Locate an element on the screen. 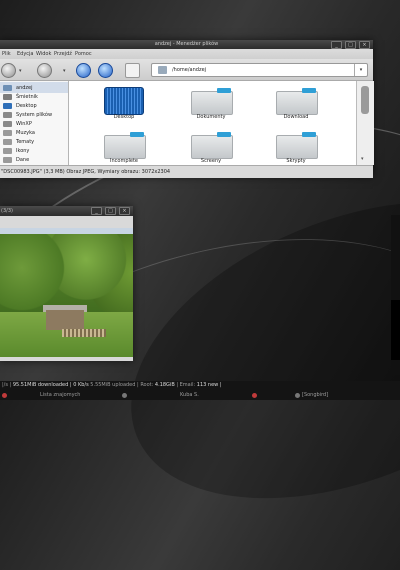  desktop-folder-icon is located at coordinates (124, 101).